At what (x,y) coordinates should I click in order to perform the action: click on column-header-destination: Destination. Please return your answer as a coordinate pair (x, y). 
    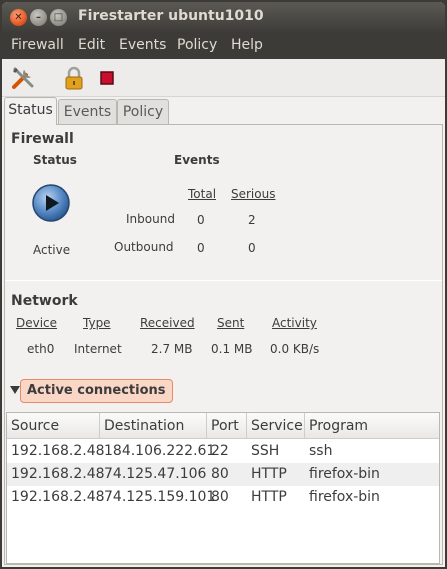
    Looking at the image, I should click on (153, 426).